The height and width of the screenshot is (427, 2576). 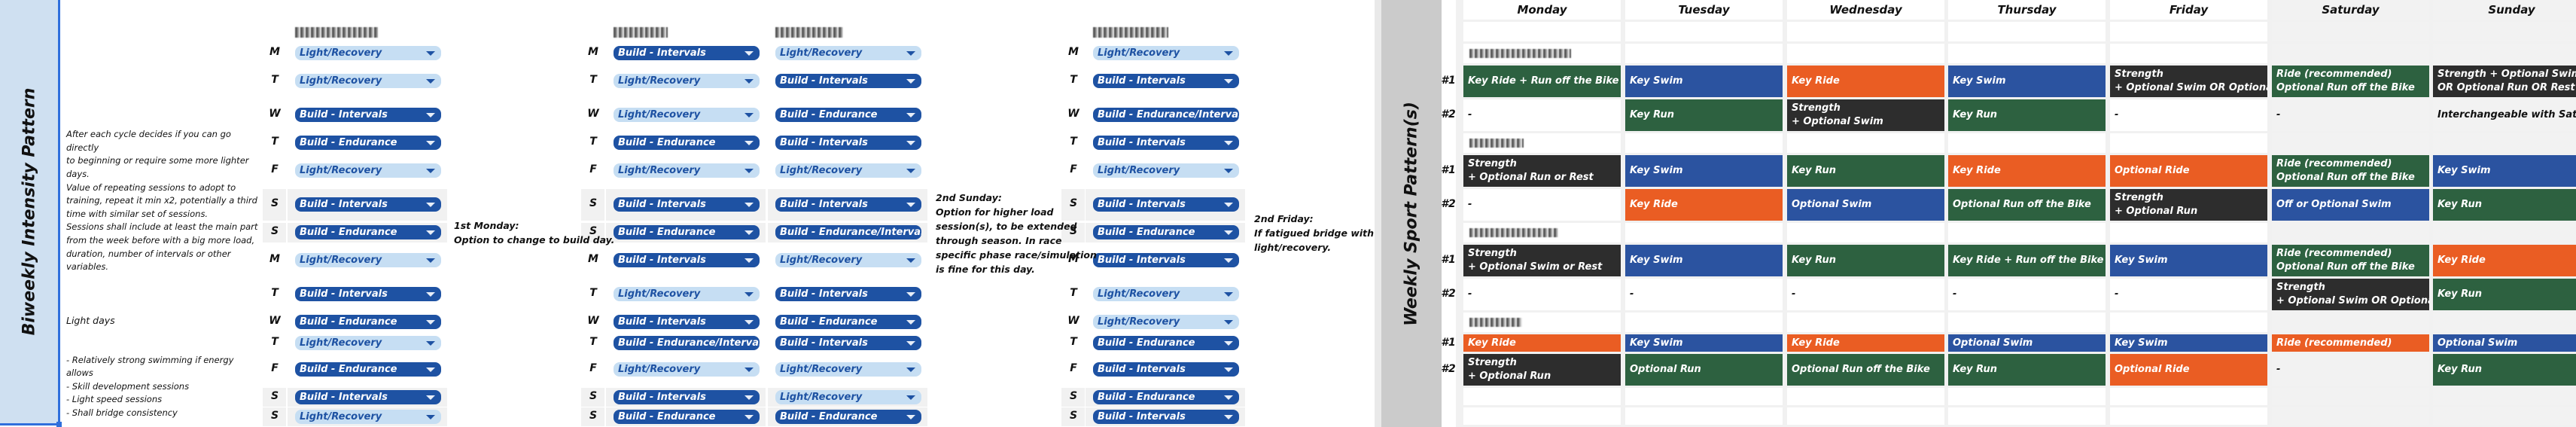 What do you see at coordinates (1865, 205) in the screenshot?
I see `session-cell: Optional Swim` at bounding box center [1865, 205].